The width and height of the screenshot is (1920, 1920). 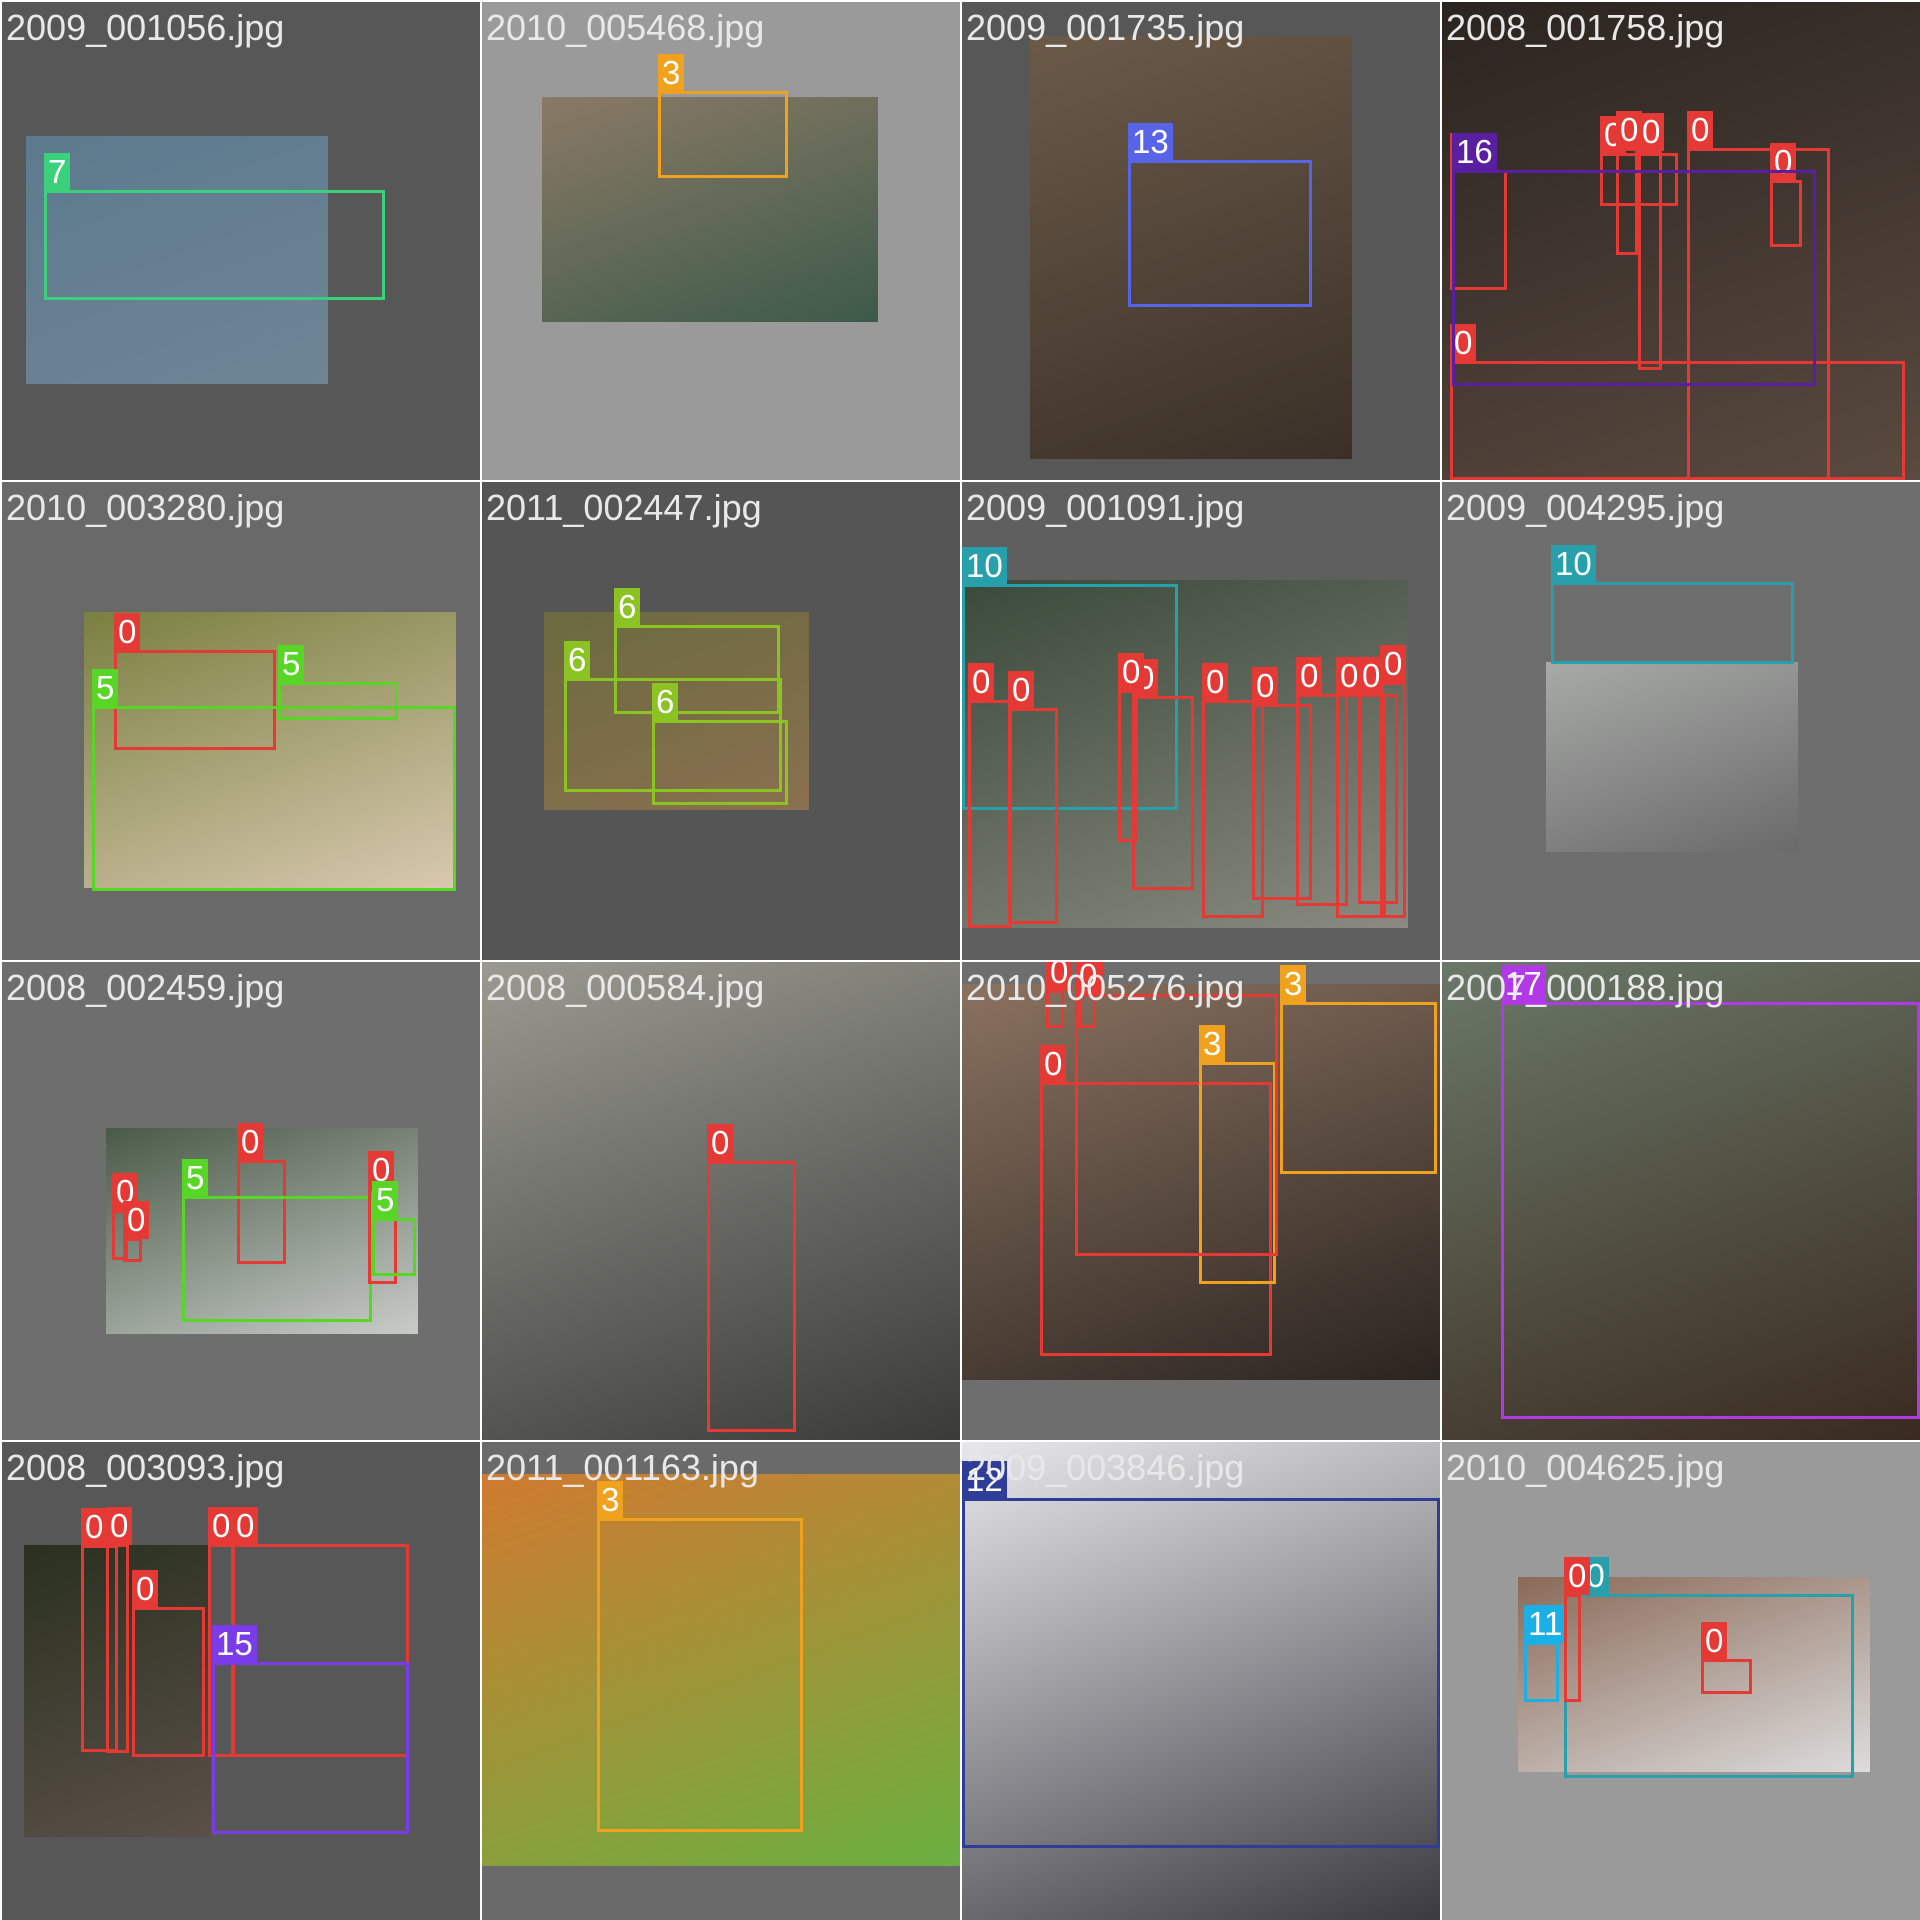 I want to click on bounding-box: 12, so click(x=1201, y=1654).